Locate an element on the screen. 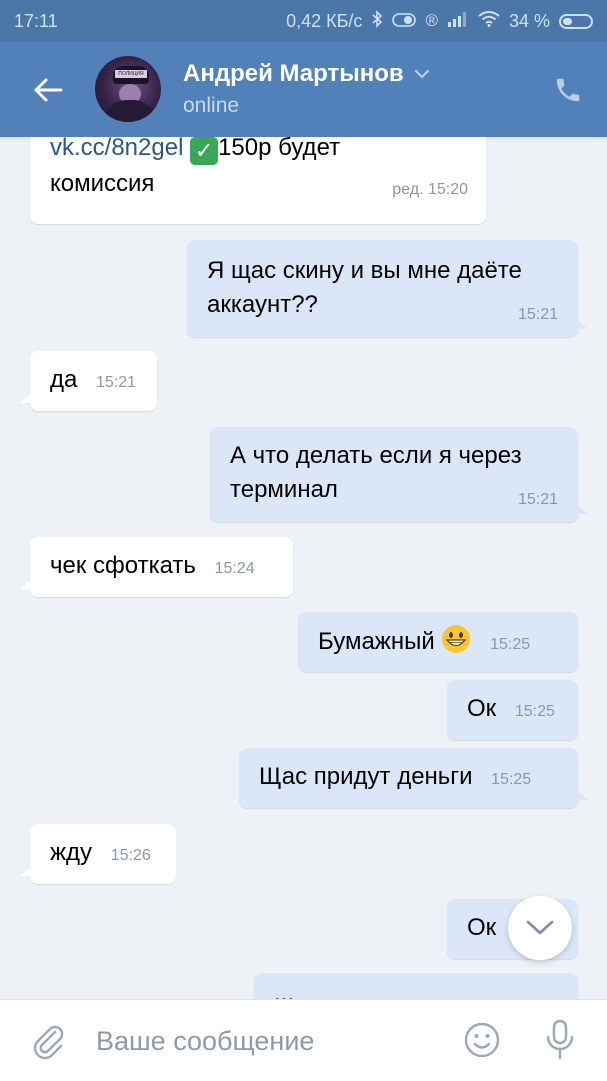  message-line: vk.cc/8n2gel ✓ 150р будет is located at coordinates (259, 152).